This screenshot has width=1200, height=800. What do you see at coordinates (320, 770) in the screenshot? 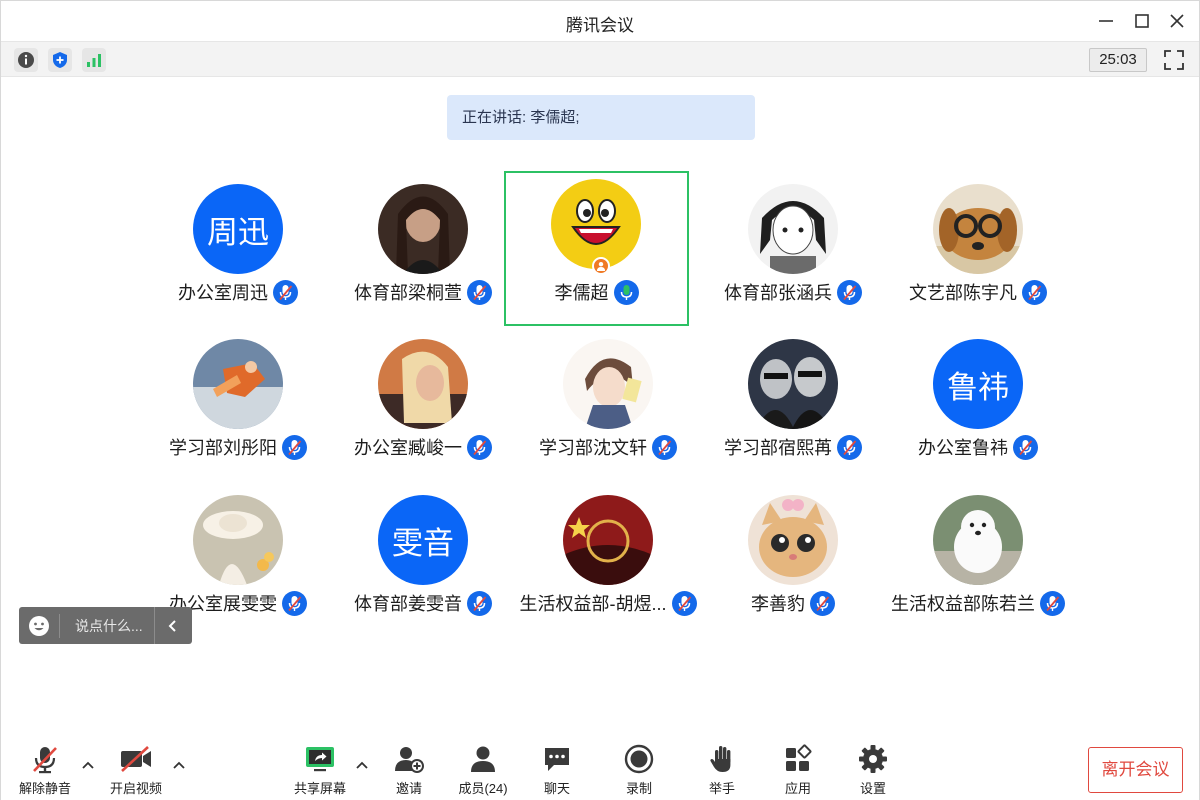
I see `share-screen-button: 共享屏幕` at bounding box center [320, 770].